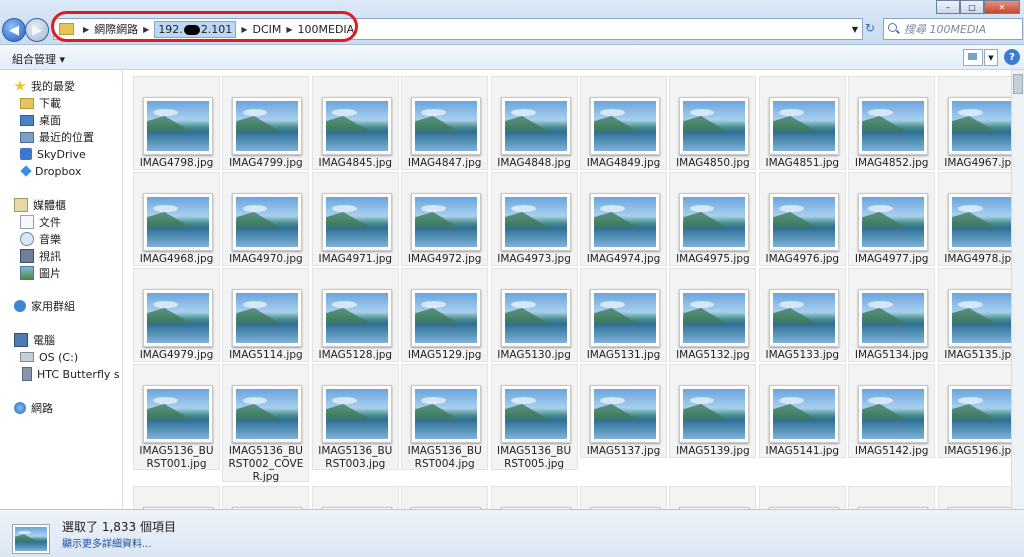  I want to click on nav-os-drive: OS (C:), so click(49, 357).